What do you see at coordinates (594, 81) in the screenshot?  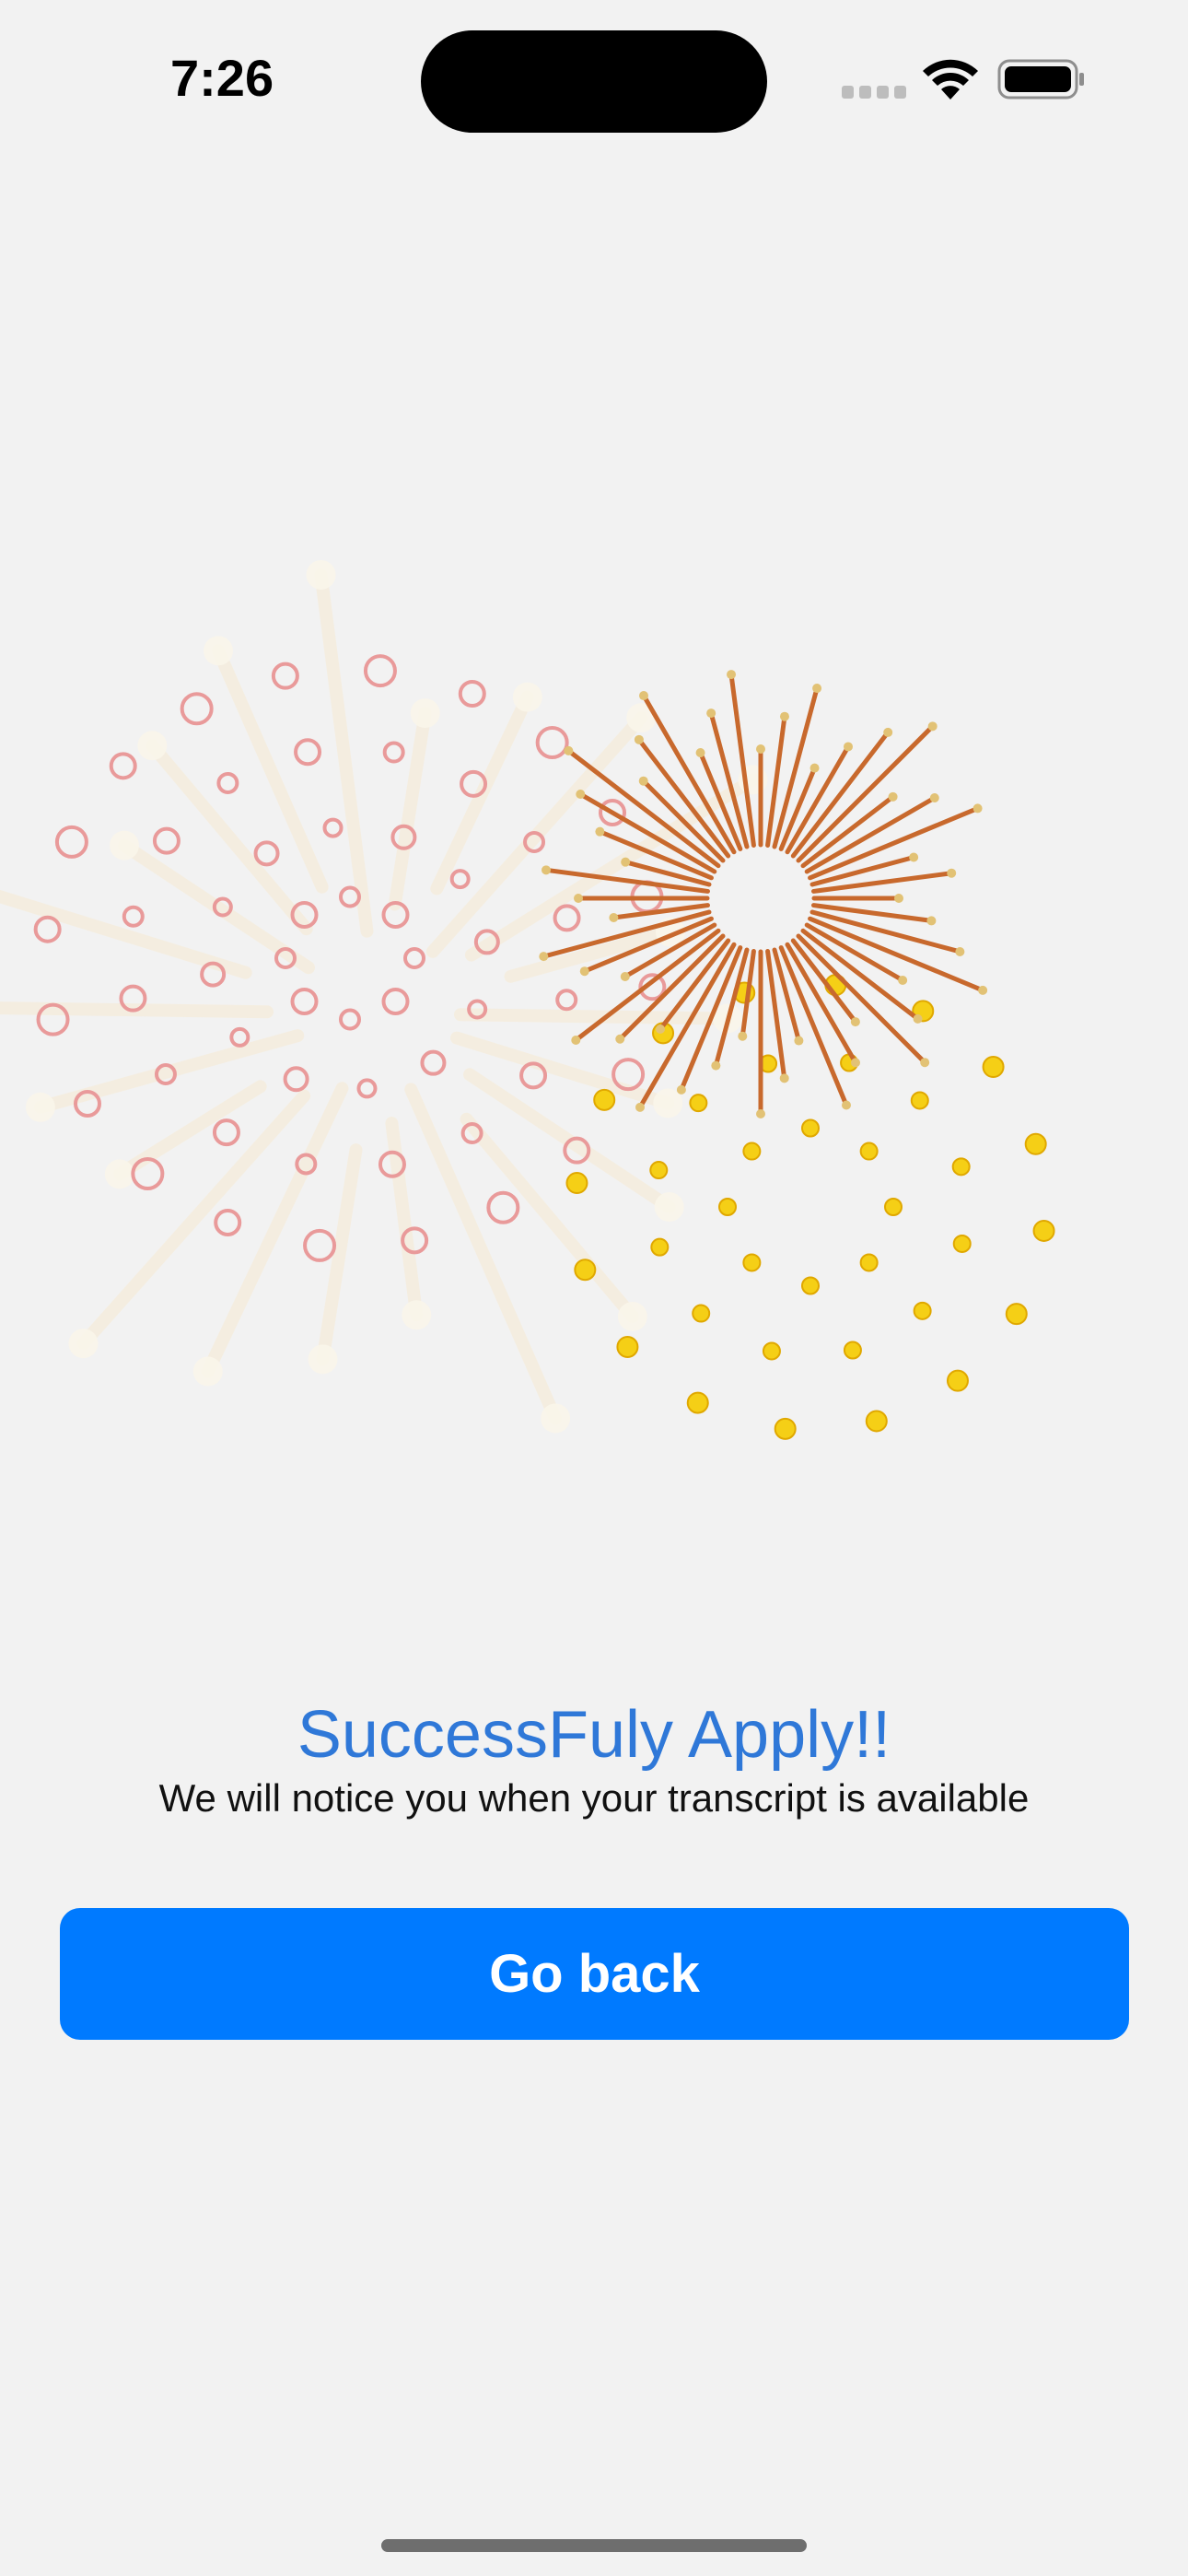 I see `dynamic-island` at bounding box center [594, 81].